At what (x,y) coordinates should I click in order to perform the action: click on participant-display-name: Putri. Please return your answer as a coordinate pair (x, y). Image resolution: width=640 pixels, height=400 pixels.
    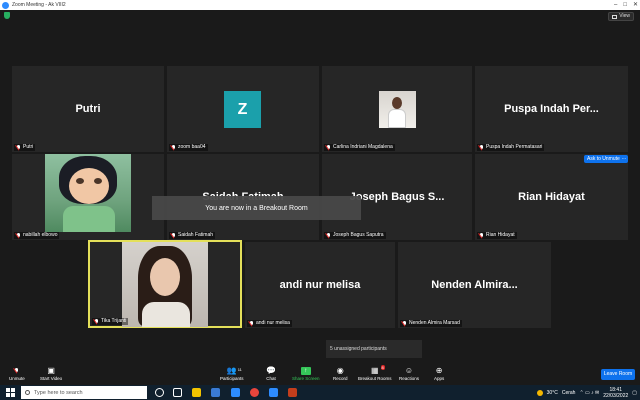
    Looking at the image, I should click on (88, 109).